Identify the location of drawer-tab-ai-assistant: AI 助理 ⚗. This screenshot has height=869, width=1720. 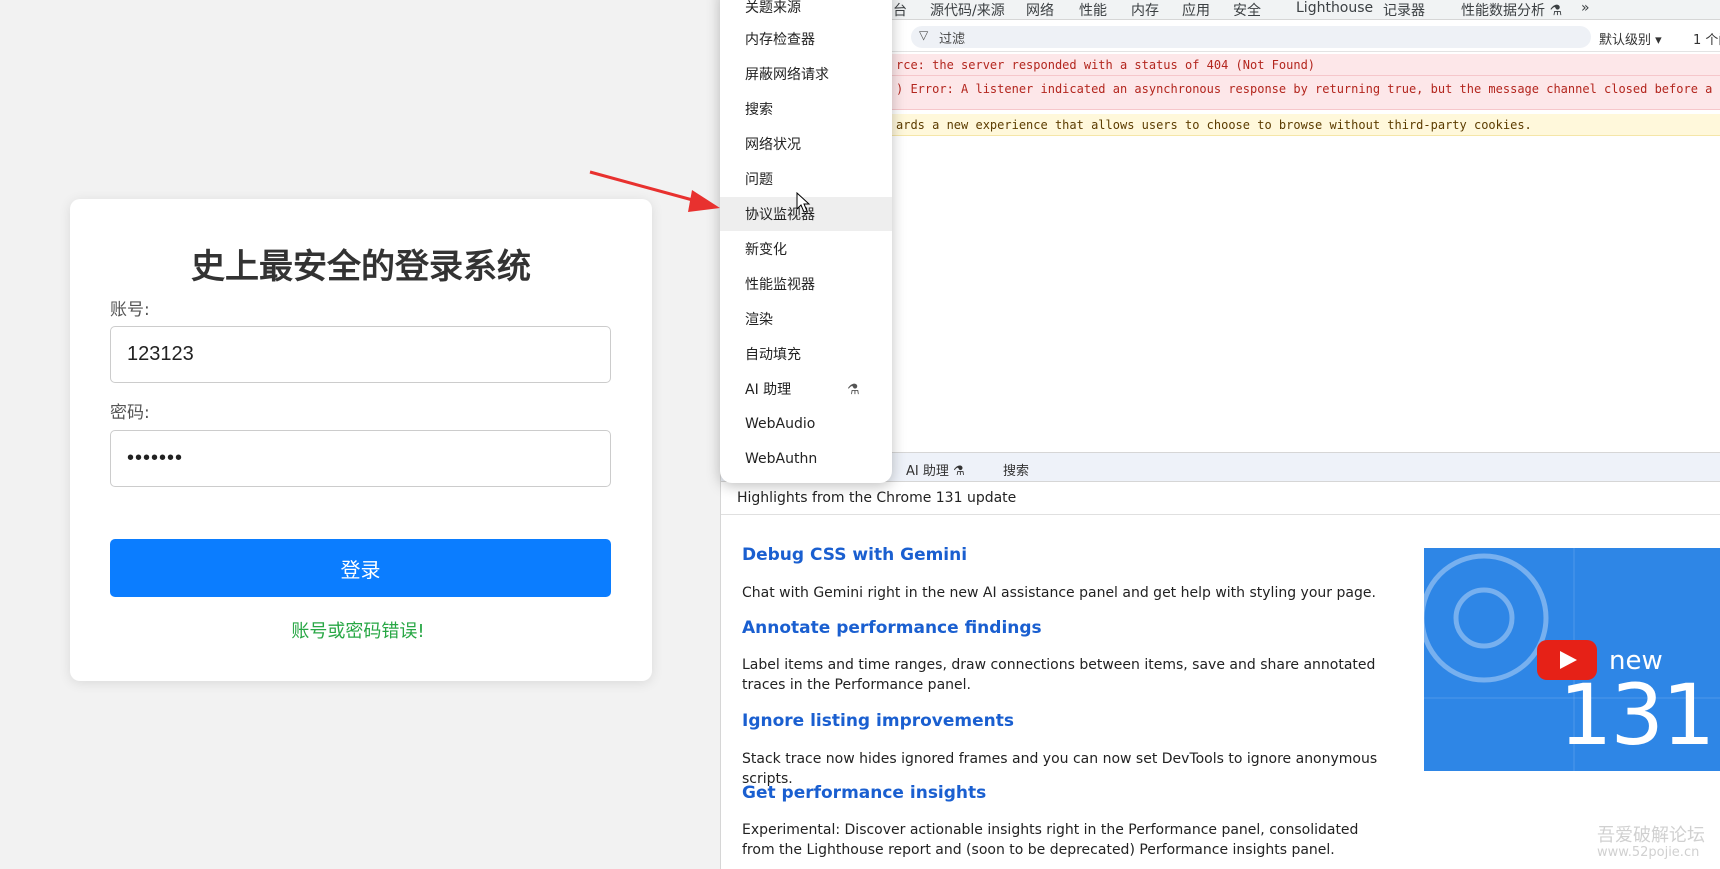
(935, 469).